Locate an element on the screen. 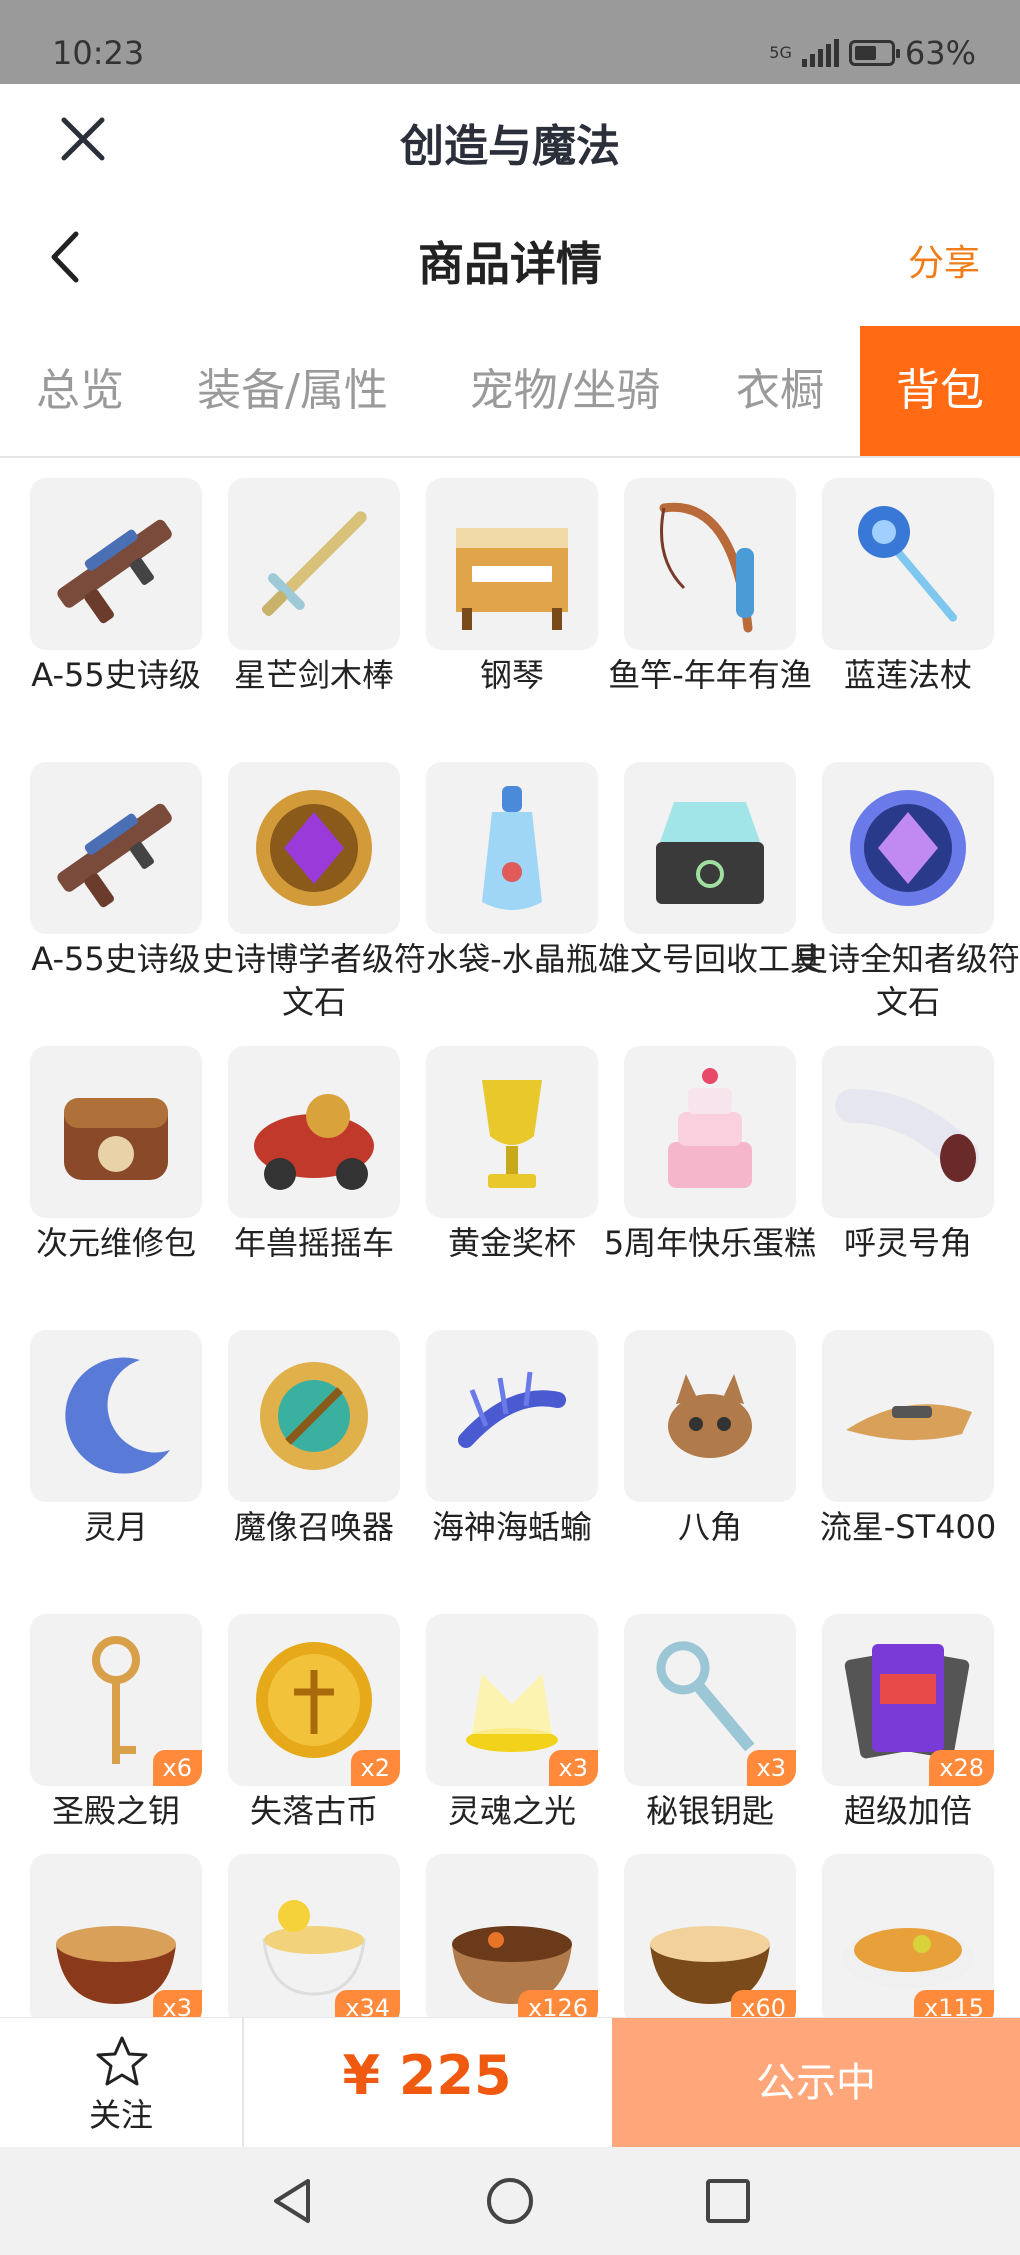 This screenshot has height=2255, width=1020. backpack-item: x34 is located at coordinates (299, 1936).